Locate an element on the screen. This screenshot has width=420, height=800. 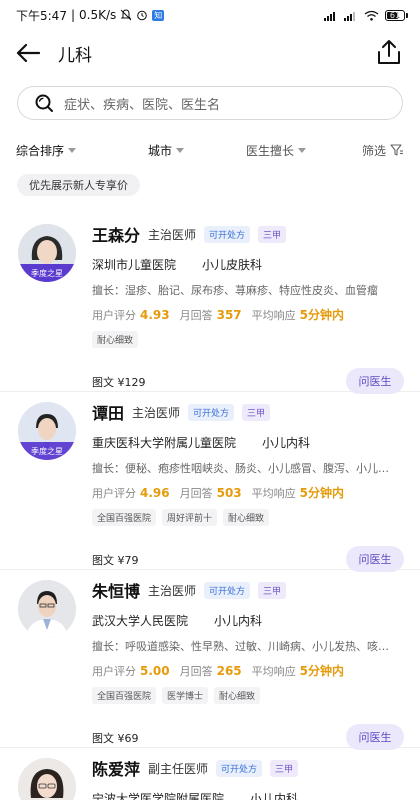
rating-value: 4.96 is located at coordinates (155, 492).